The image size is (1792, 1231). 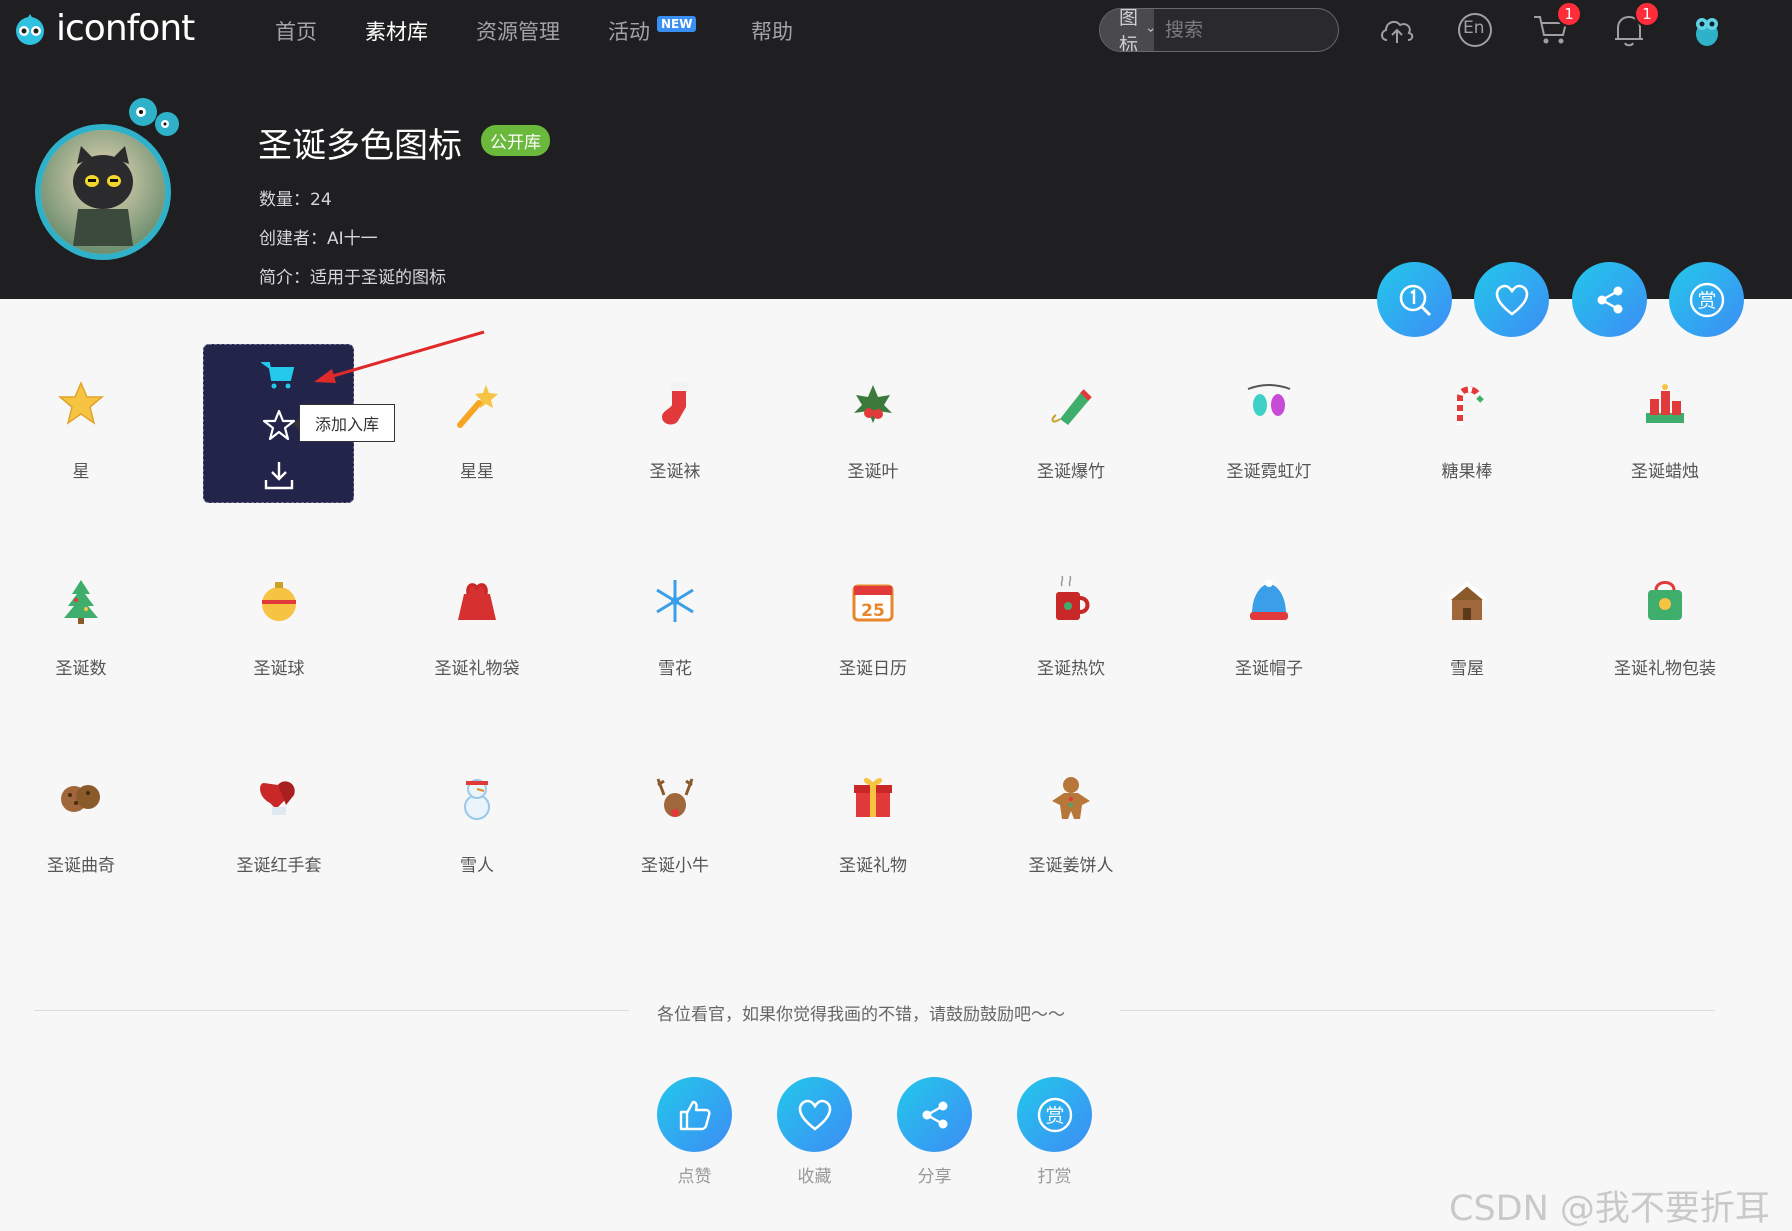 What do you see at coordinates (675, 630) in the screenshot?
I see `icon-item: 雪花` at bounding box center [675, 630].